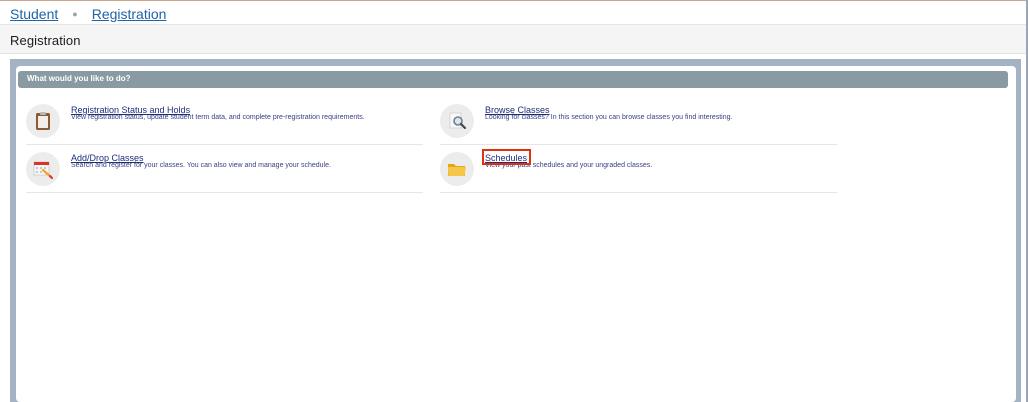 This screenshot has height=402, width=1028. Describe the element at coordinates (34, 14) in the screenshot. I see `breadcrumb-student-link: Student` at that location.